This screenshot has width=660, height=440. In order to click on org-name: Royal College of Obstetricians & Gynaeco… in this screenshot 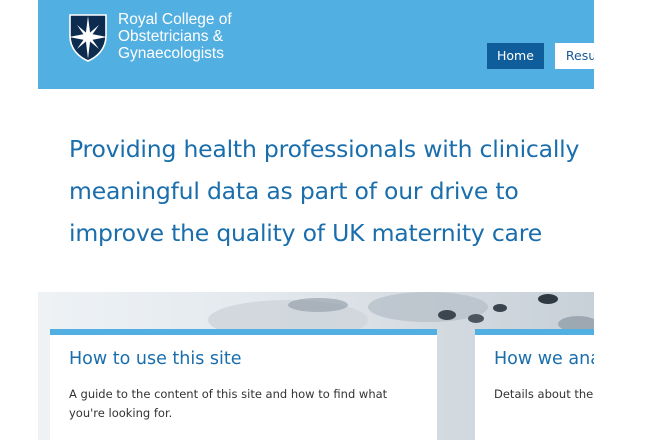, I will do `click(175, 36)`.